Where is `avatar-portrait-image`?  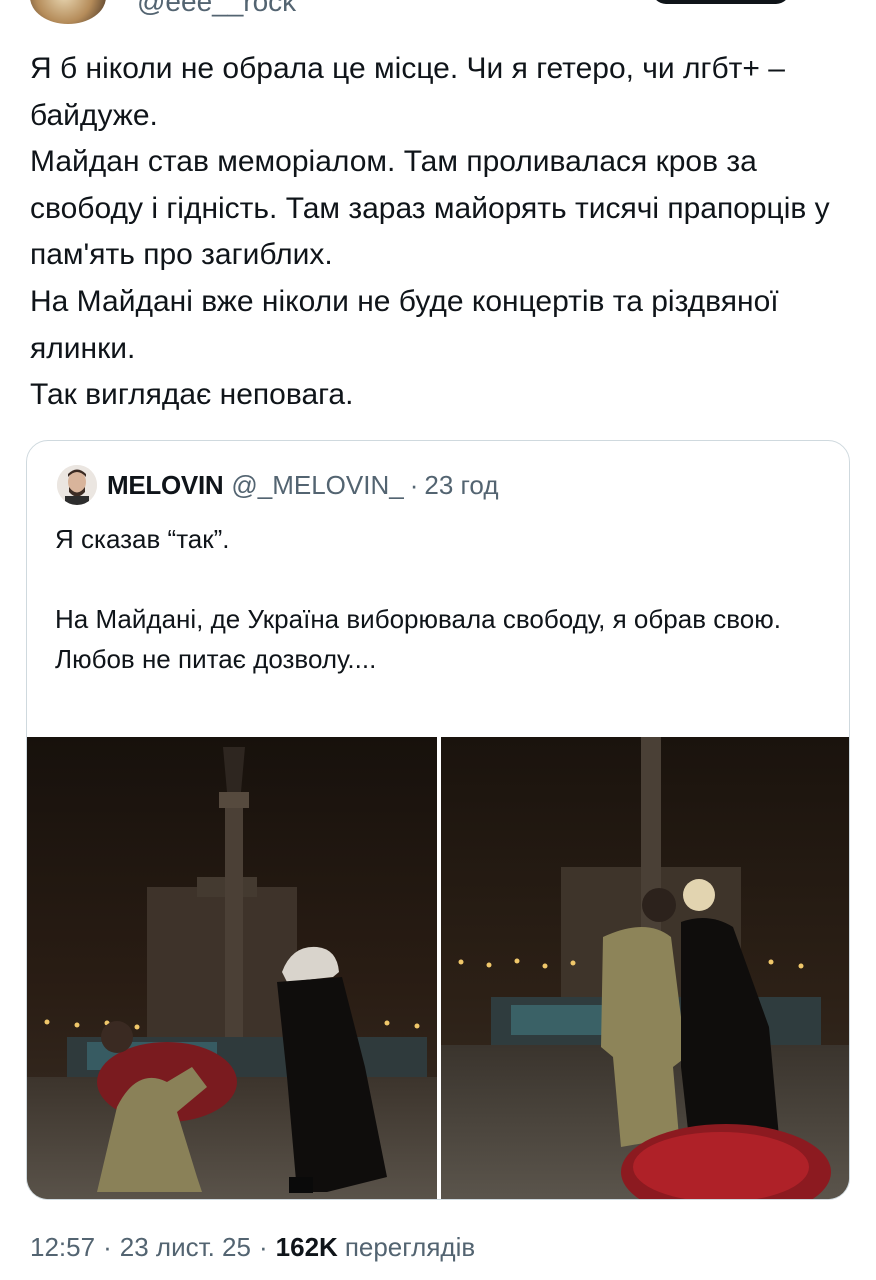 avatar-portrait-image is located at coordinates (77, 485).